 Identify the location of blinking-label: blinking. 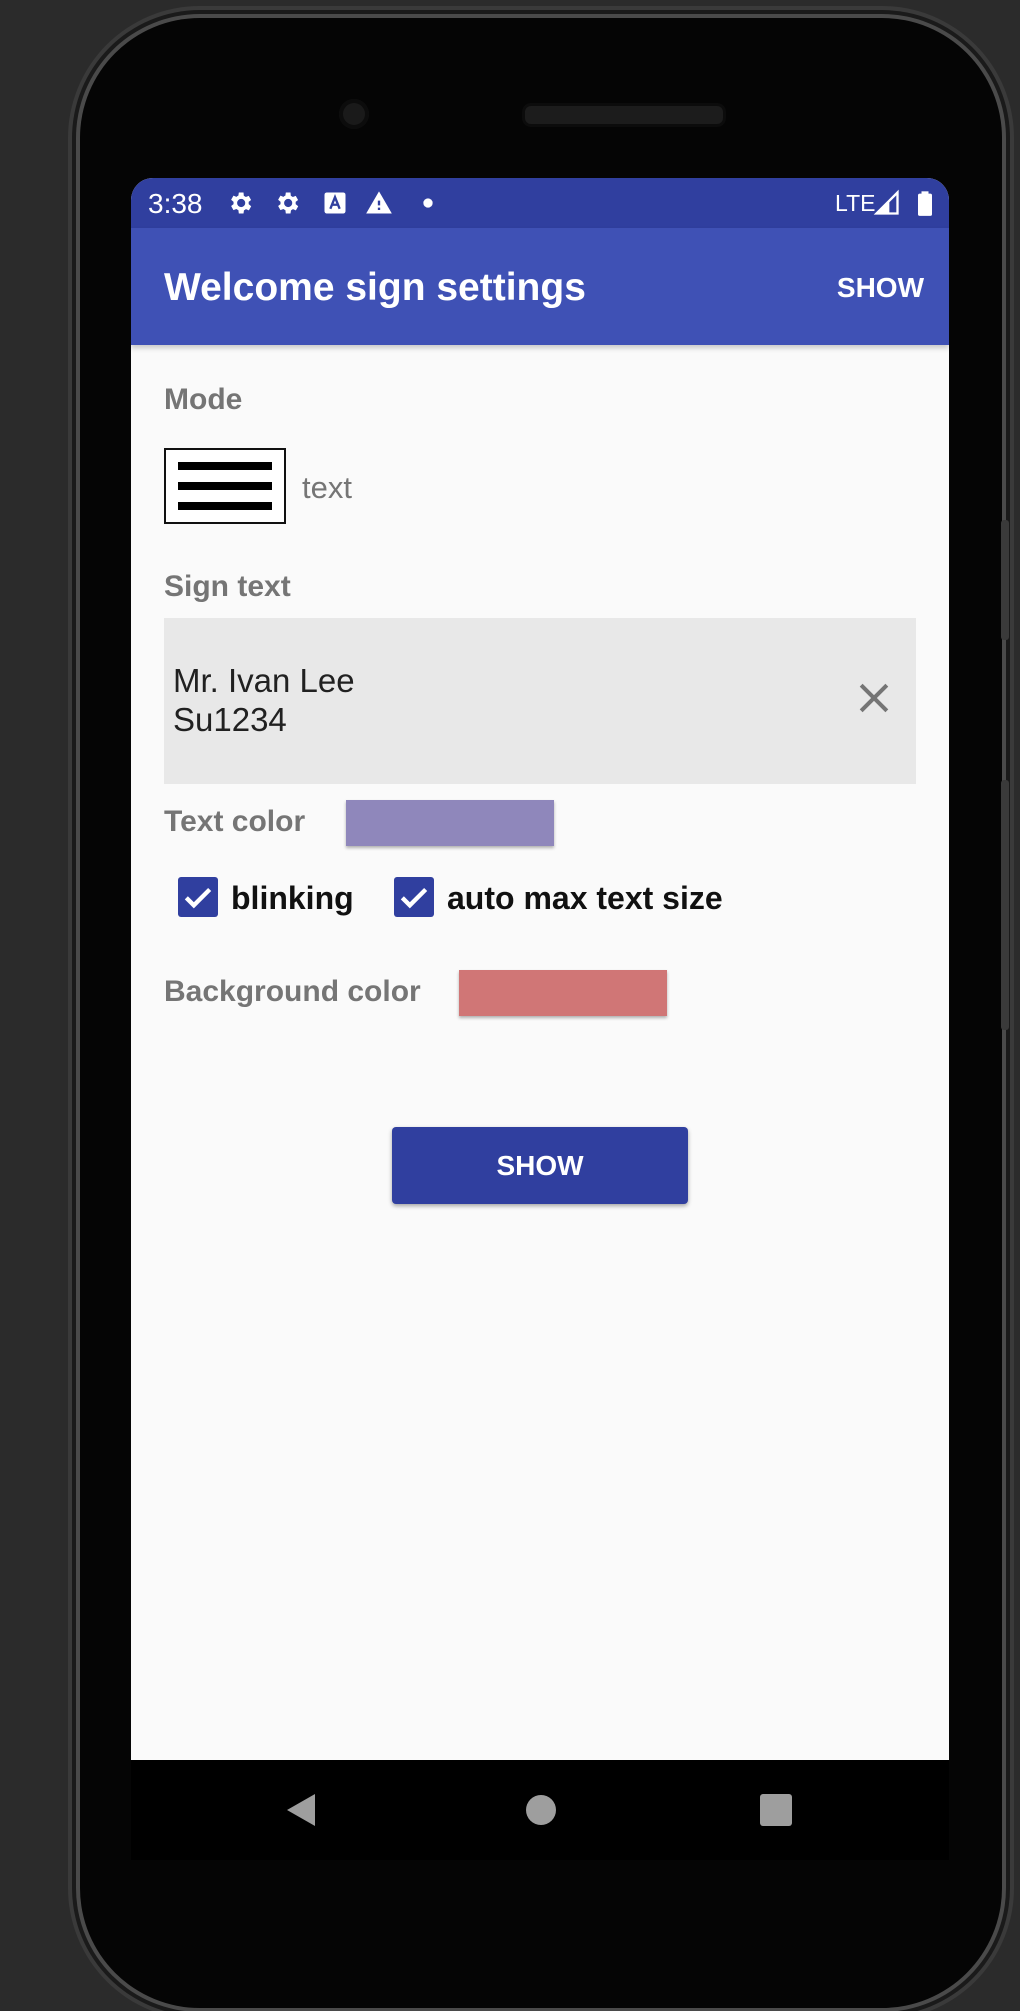
(292, 898).